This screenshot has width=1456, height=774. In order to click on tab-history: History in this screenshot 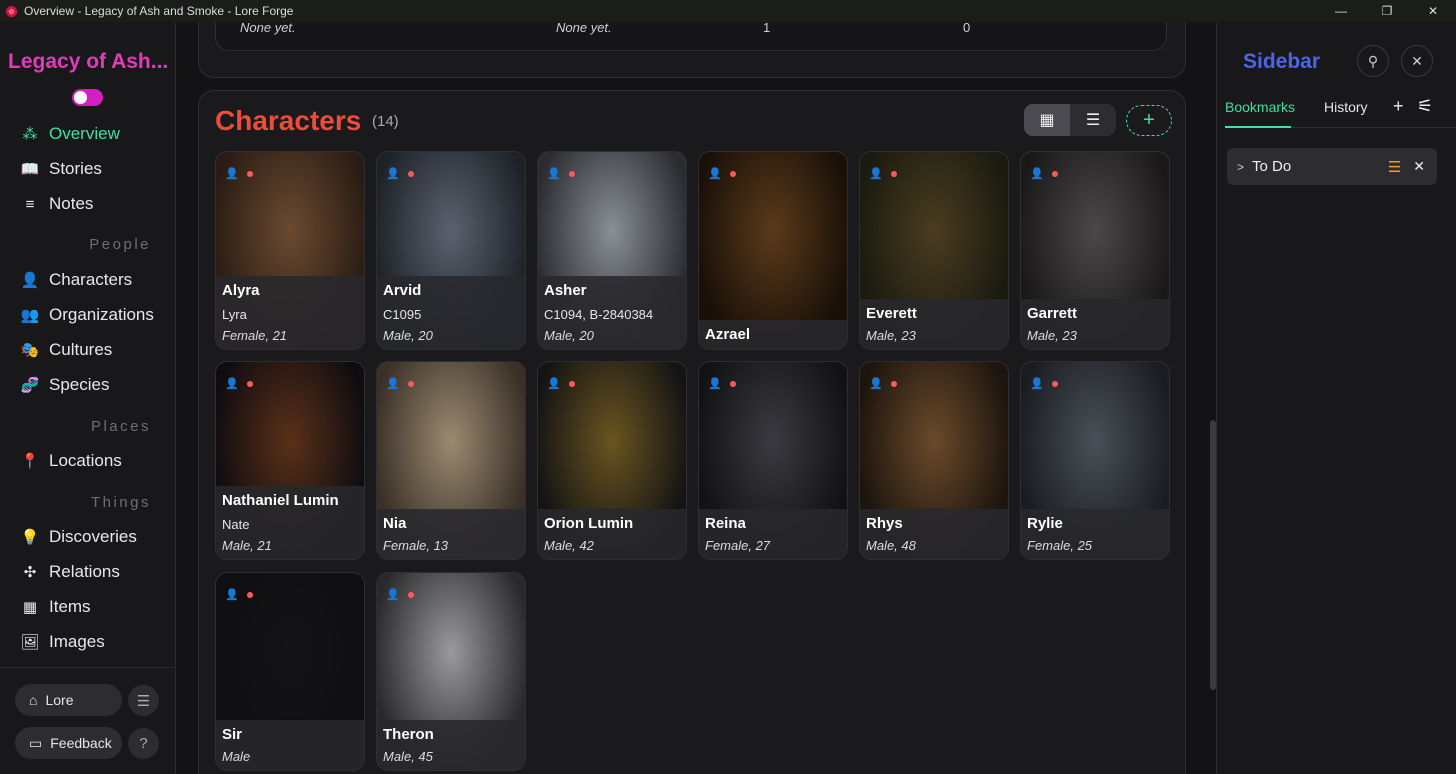, I will do `click(1346, 107)`.